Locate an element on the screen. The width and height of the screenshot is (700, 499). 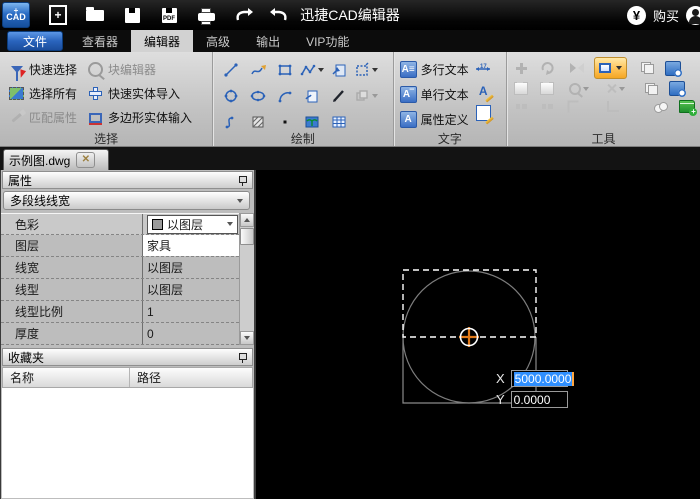
text-scale-icon: 17 is located at coordinates (483, 67).